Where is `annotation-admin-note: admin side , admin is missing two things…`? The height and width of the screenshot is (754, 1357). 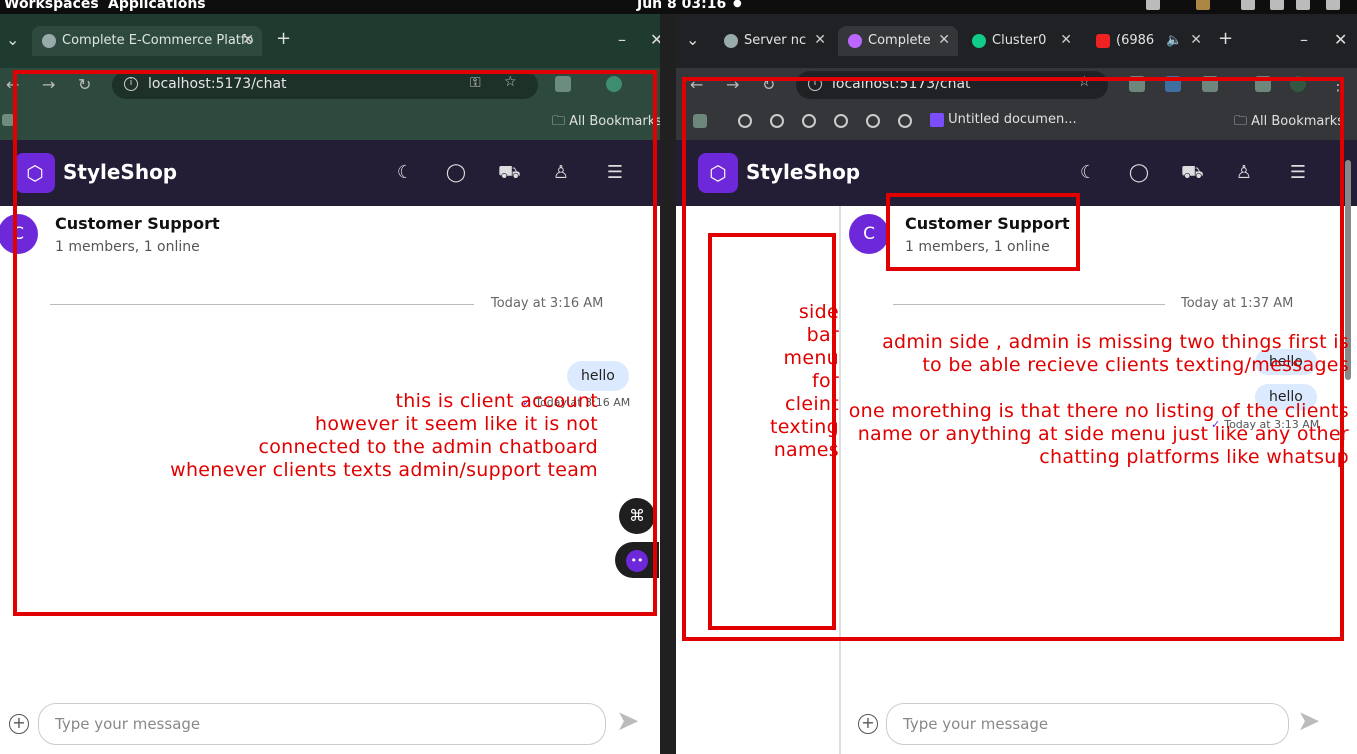
annotation-admin-note: admin side , admin is missing two things… is located at coordinates (1098, 399).